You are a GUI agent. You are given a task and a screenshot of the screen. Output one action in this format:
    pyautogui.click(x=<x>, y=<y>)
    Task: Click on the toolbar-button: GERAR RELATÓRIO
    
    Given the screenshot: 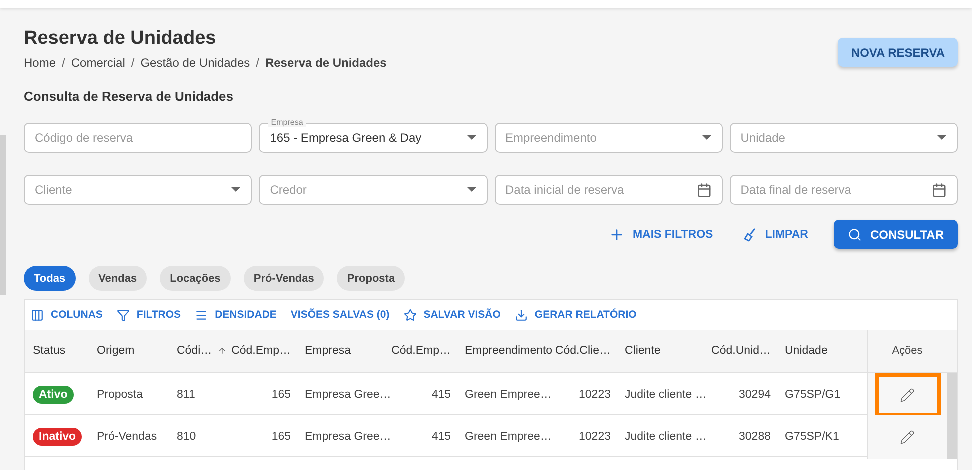 What is the action you would take?
    pyautogui.click(x=575, y=315)
    